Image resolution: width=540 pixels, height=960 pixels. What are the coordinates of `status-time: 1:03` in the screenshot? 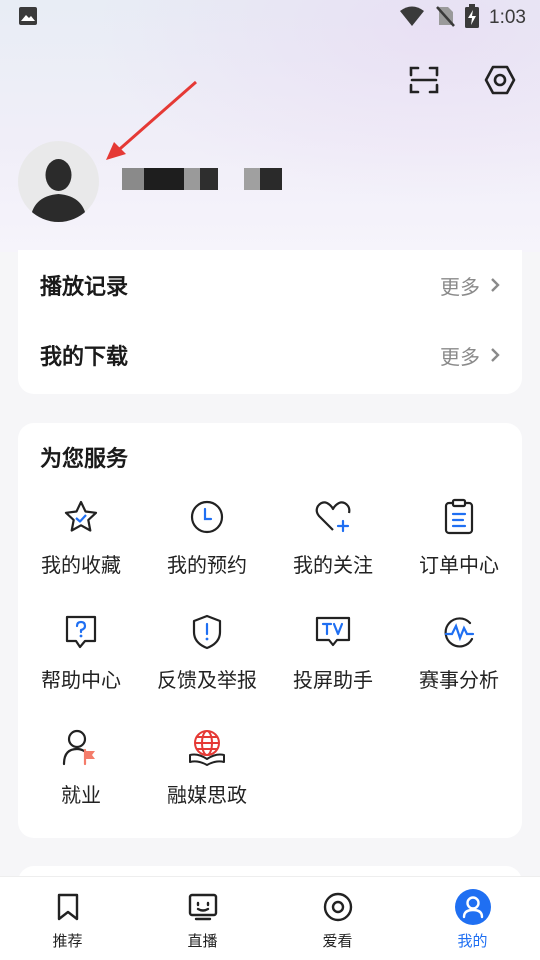 It's located at (507, 17).